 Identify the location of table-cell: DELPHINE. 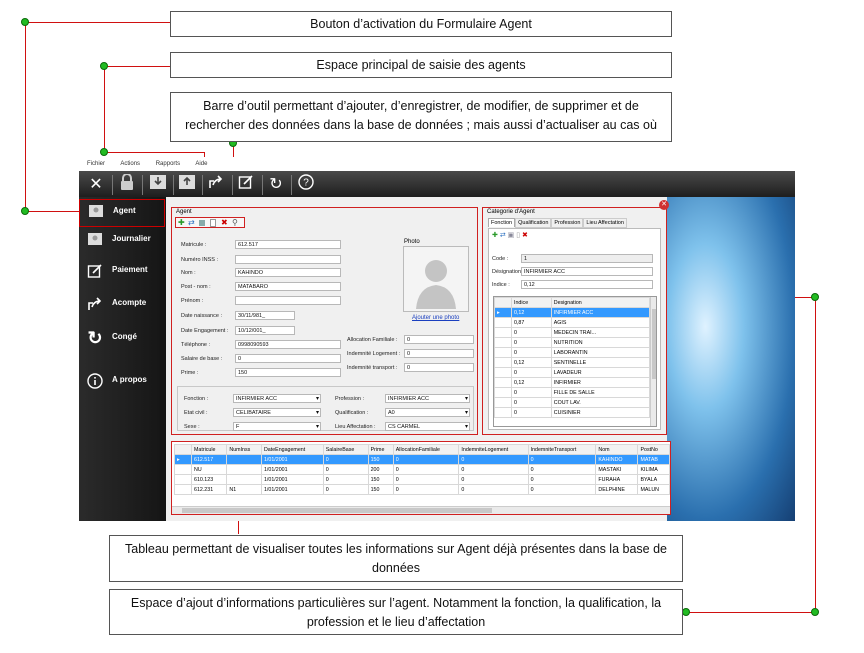
(617, 489).